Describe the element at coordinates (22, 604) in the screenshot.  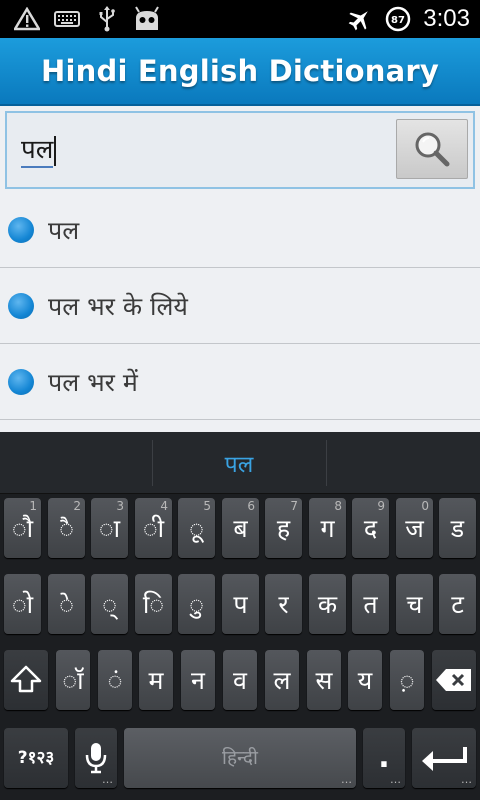
I see `key: ो` at that location.